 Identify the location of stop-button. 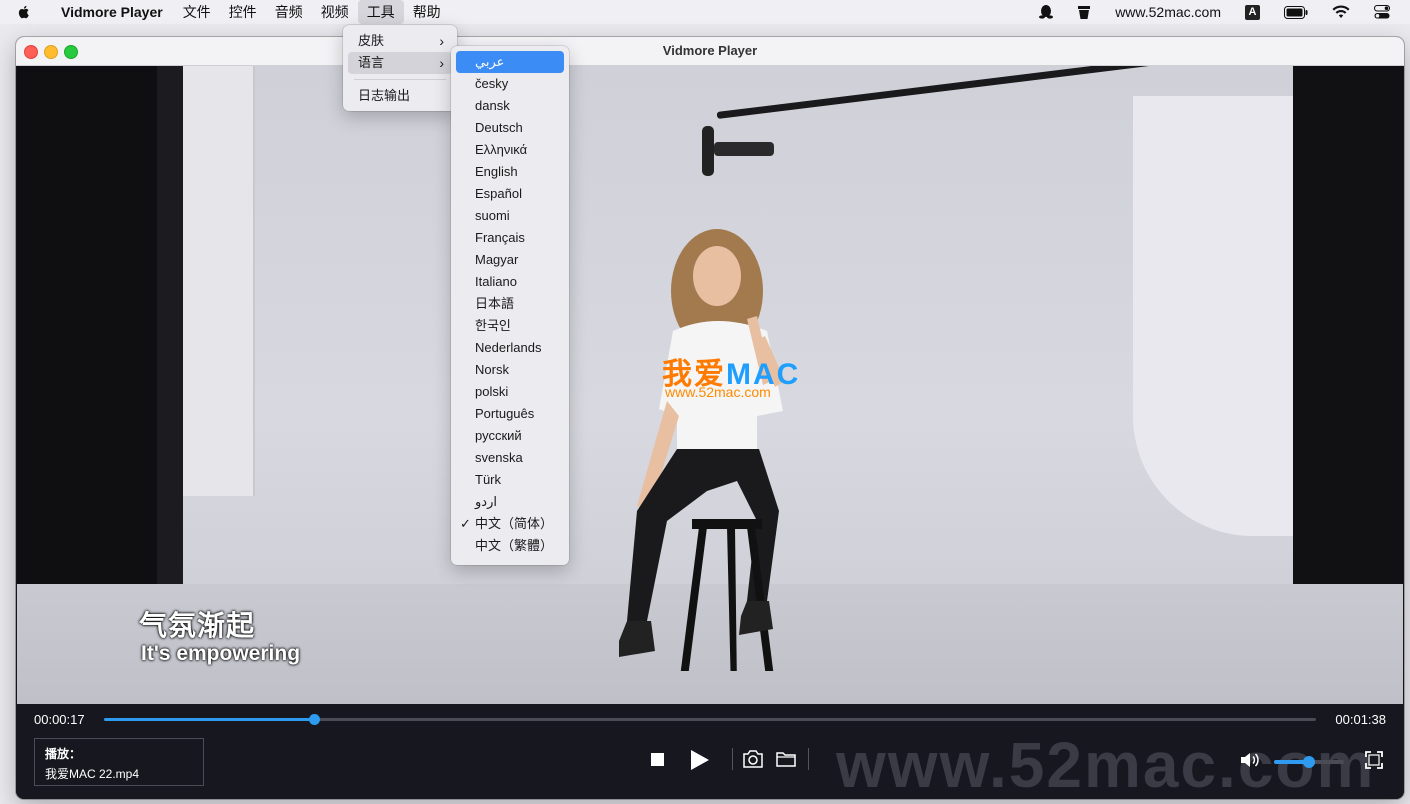
(657, 759).